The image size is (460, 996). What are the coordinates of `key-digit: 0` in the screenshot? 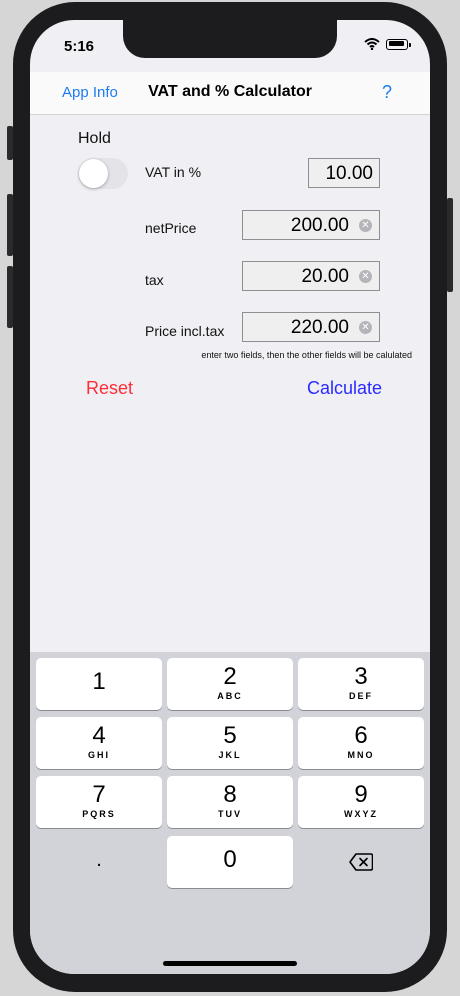 It's located at (230, 859).